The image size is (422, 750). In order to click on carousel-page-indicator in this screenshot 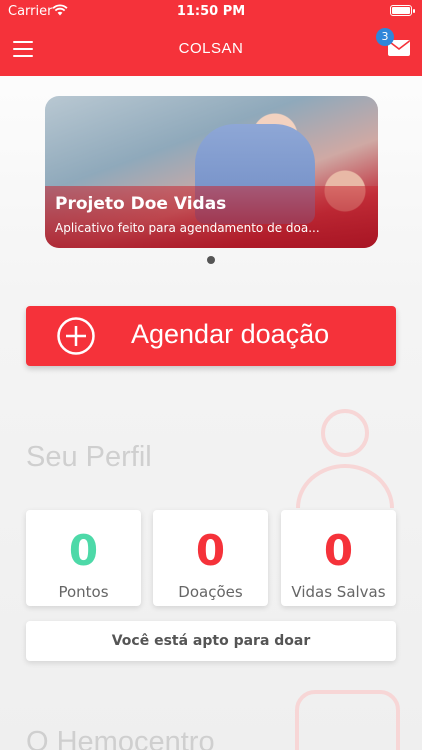, I will do `click(211, 260)`.